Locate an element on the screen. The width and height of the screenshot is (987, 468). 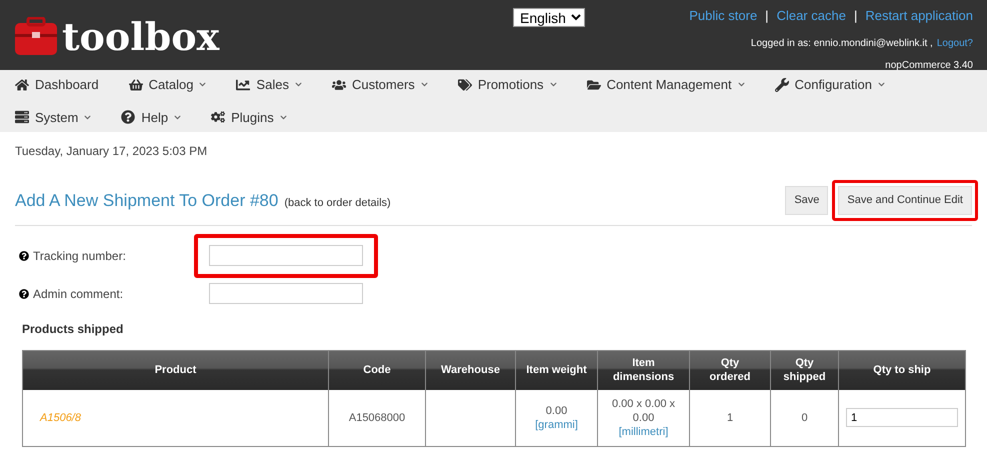
menu-item: Help is located at coordinates (151, 117).